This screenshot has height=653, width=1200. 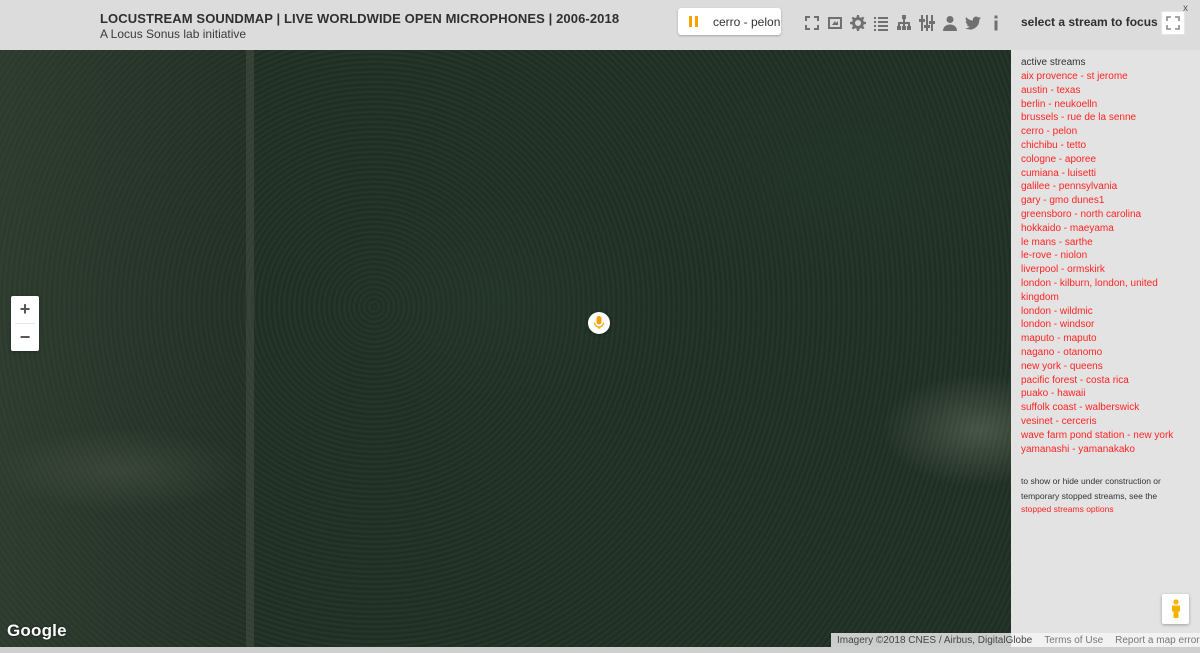 What do you see at coordinates (25, 309) in the screenshot?
I see `zoom-in-button: +` at bounding box center [25, 309].